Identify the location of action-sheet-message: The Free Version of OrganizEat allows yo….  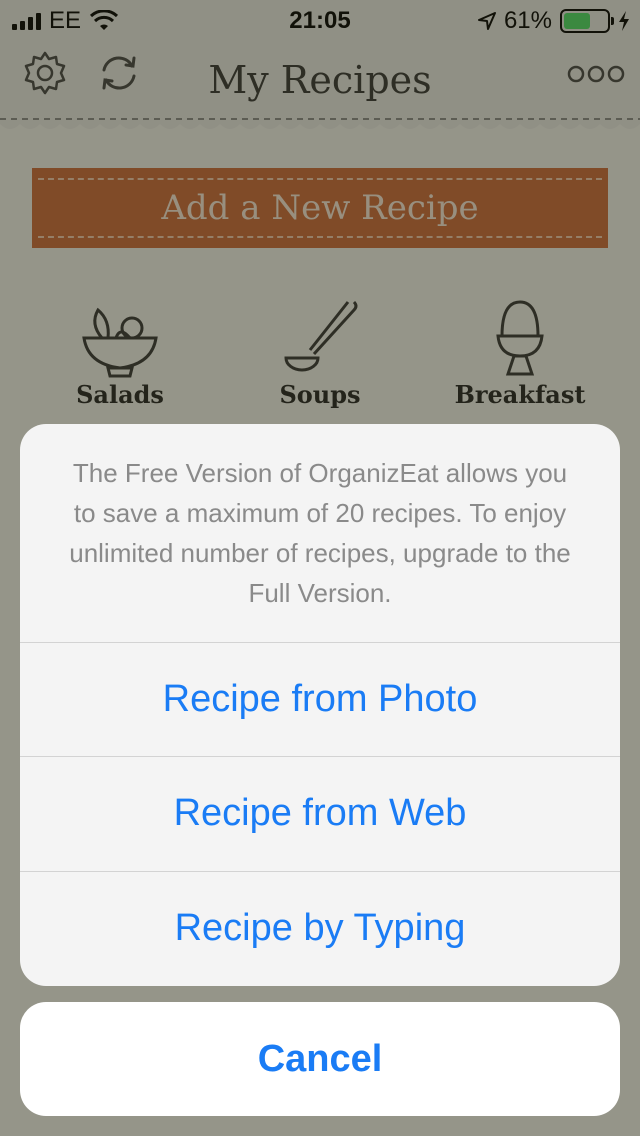
(320, 533).